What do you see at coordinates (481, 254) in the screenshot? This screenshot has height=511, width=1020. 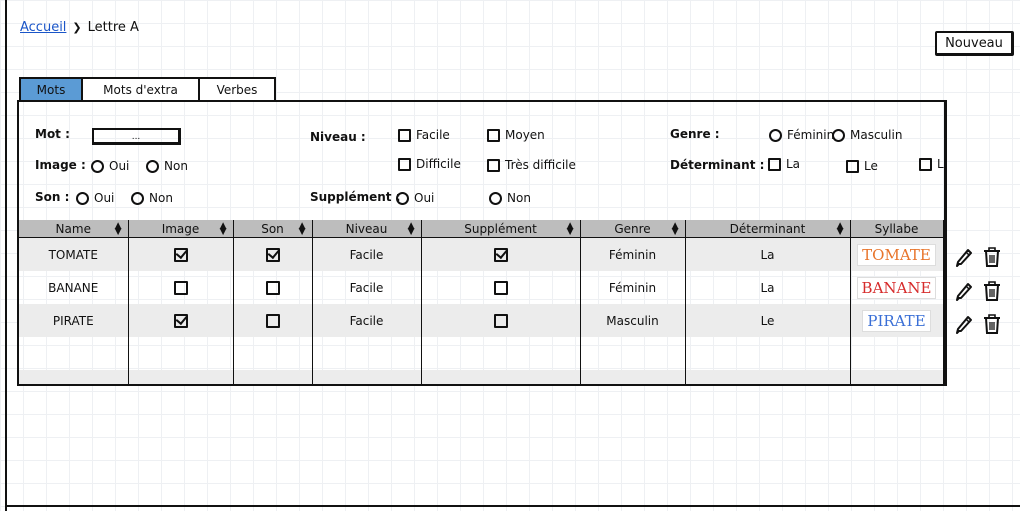 I see `table-row: TOMATE Facile Féminin La TOMATE` at bounding box center [481, 254].